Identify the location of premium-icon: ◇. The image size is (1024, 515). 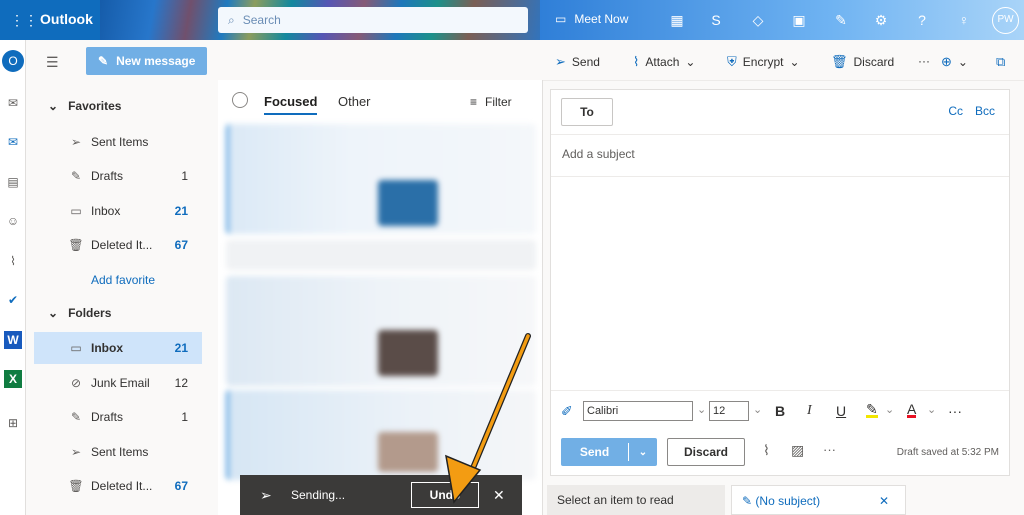
(758, 20).